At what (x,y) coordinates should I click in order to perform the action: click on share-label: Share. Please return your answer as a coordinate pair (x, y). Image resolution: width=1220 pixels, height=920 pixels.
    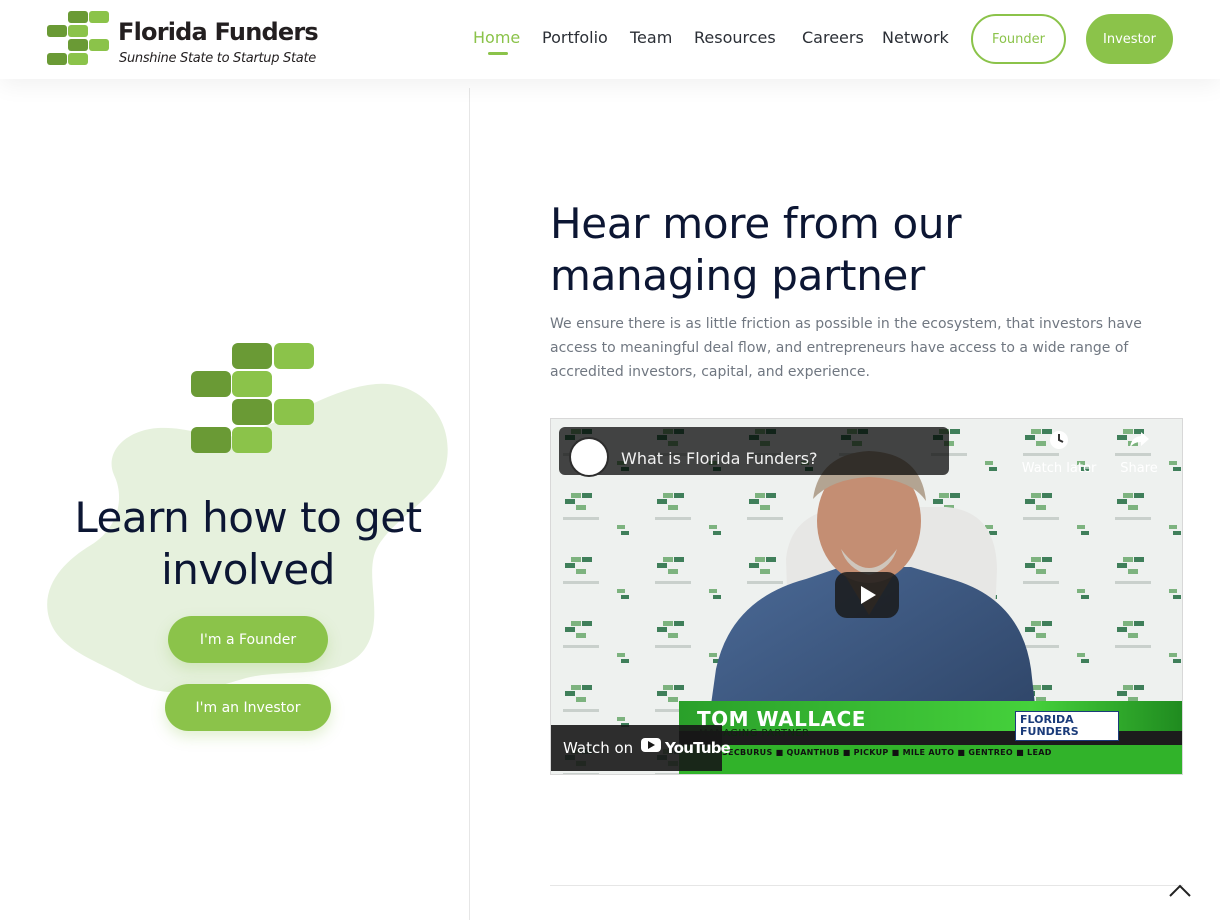
    Looking at the image, I should click on (1139, 468).